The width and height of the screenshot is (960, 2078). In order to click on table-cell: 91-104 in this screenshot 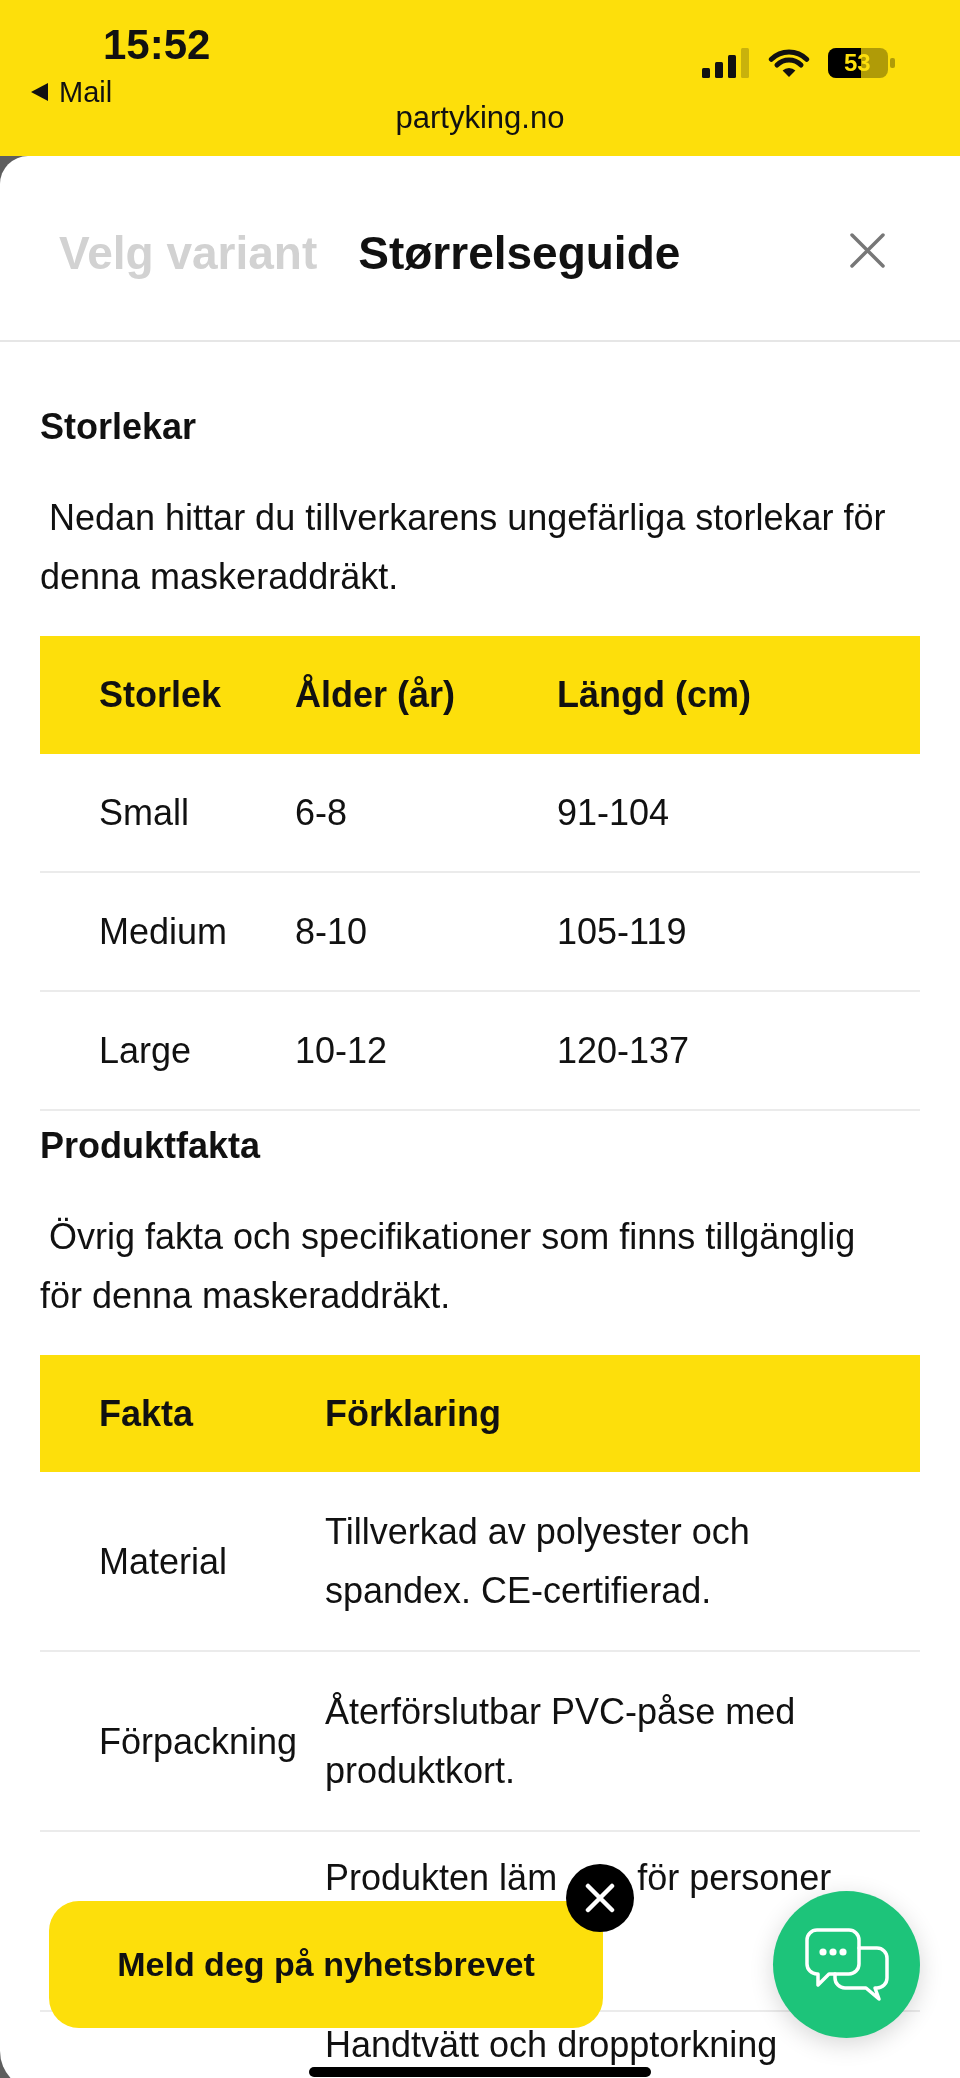, I will do `click(613, 812)`.